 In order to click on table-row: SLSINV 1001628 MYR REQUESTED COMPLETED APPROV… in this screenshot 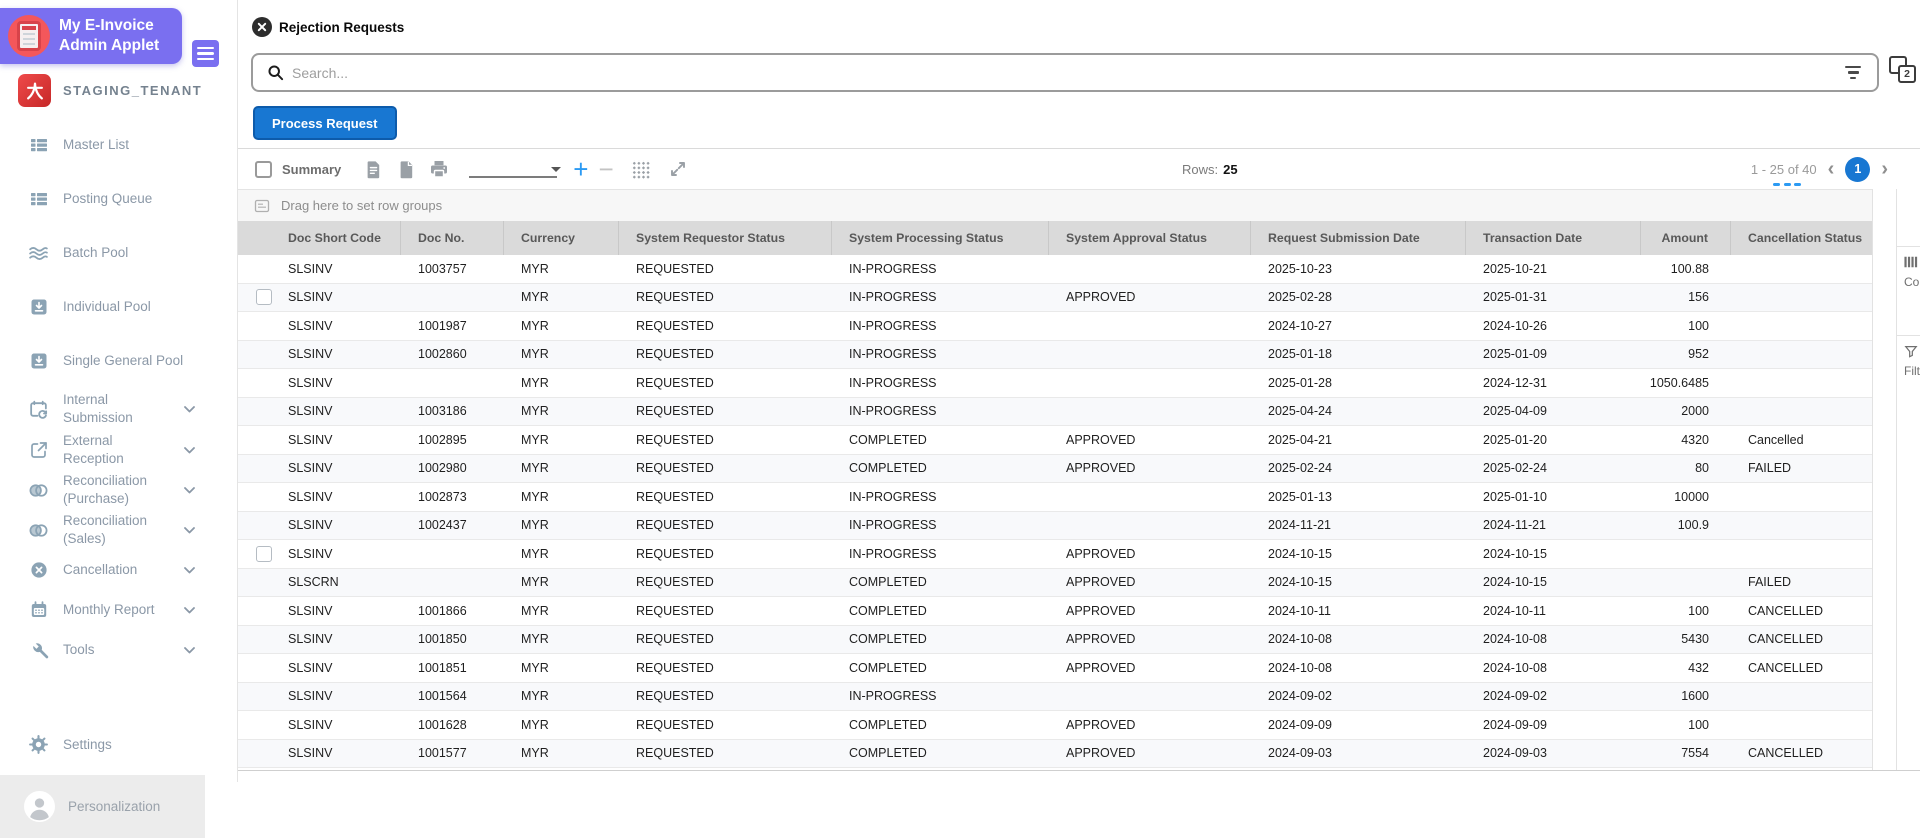, I will do `click(1055, 725)`.